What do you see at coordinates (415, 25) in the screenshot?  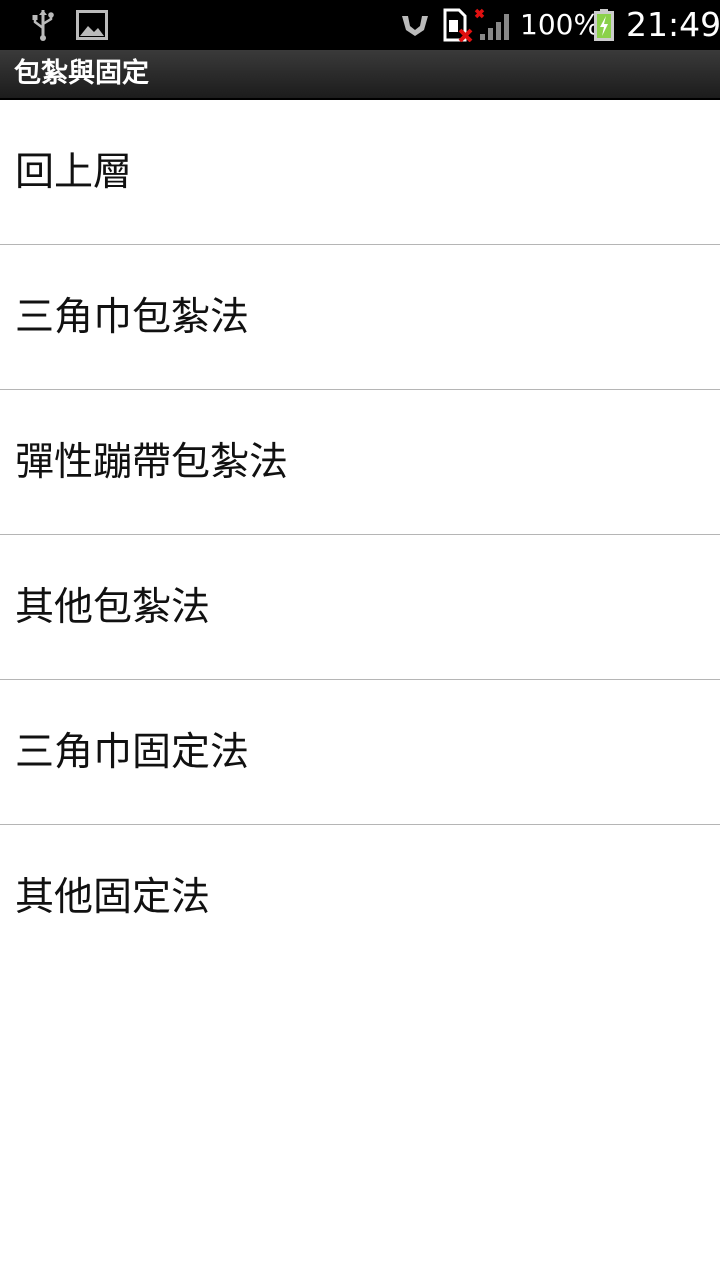 I see `vibrate-icon` at bounding box center [415, 25].